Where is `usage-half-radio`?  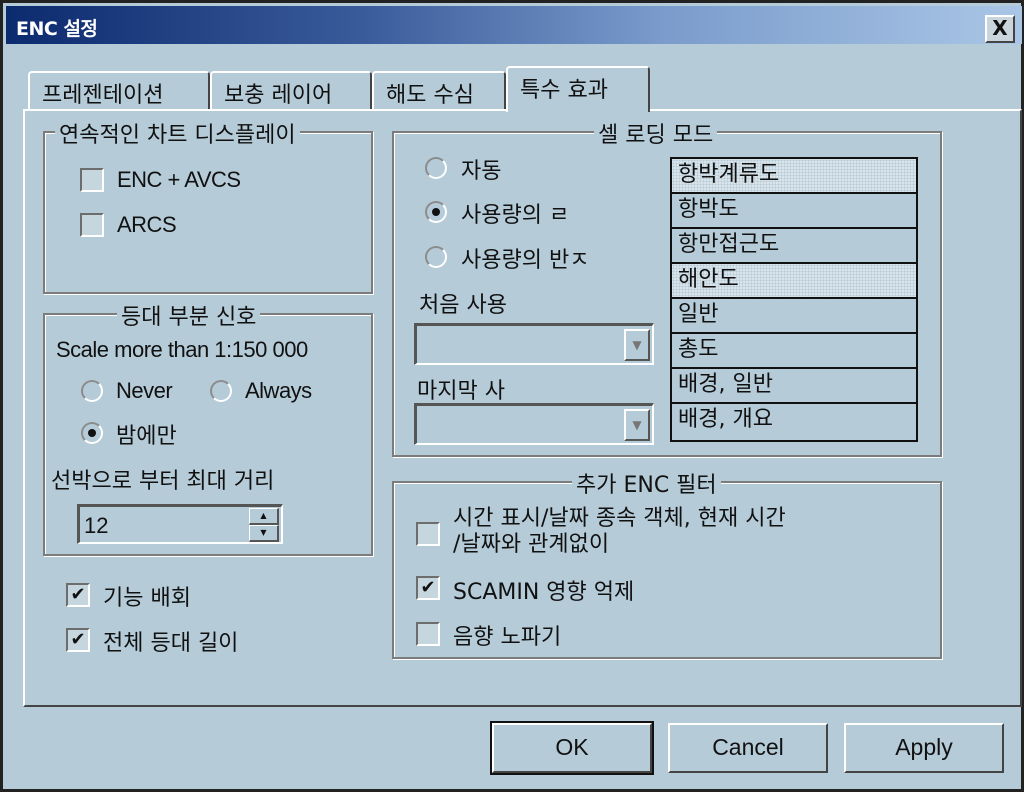
usage-half-radio is located at coordinates (436, 257).